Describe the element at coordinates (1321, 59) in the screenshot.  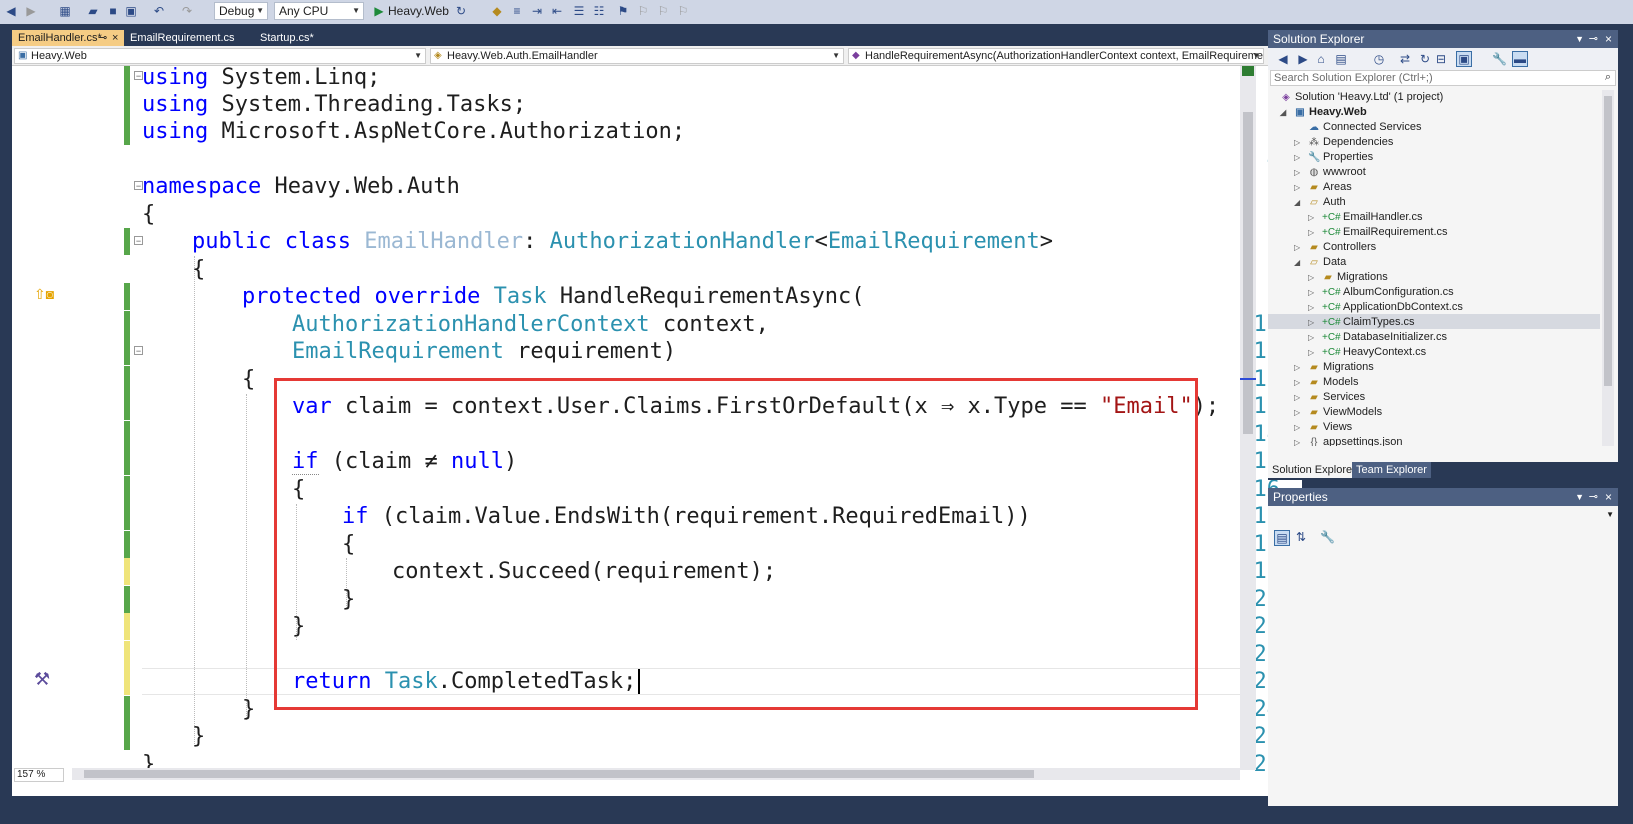
I see `home-icon: ⌂` at that location.